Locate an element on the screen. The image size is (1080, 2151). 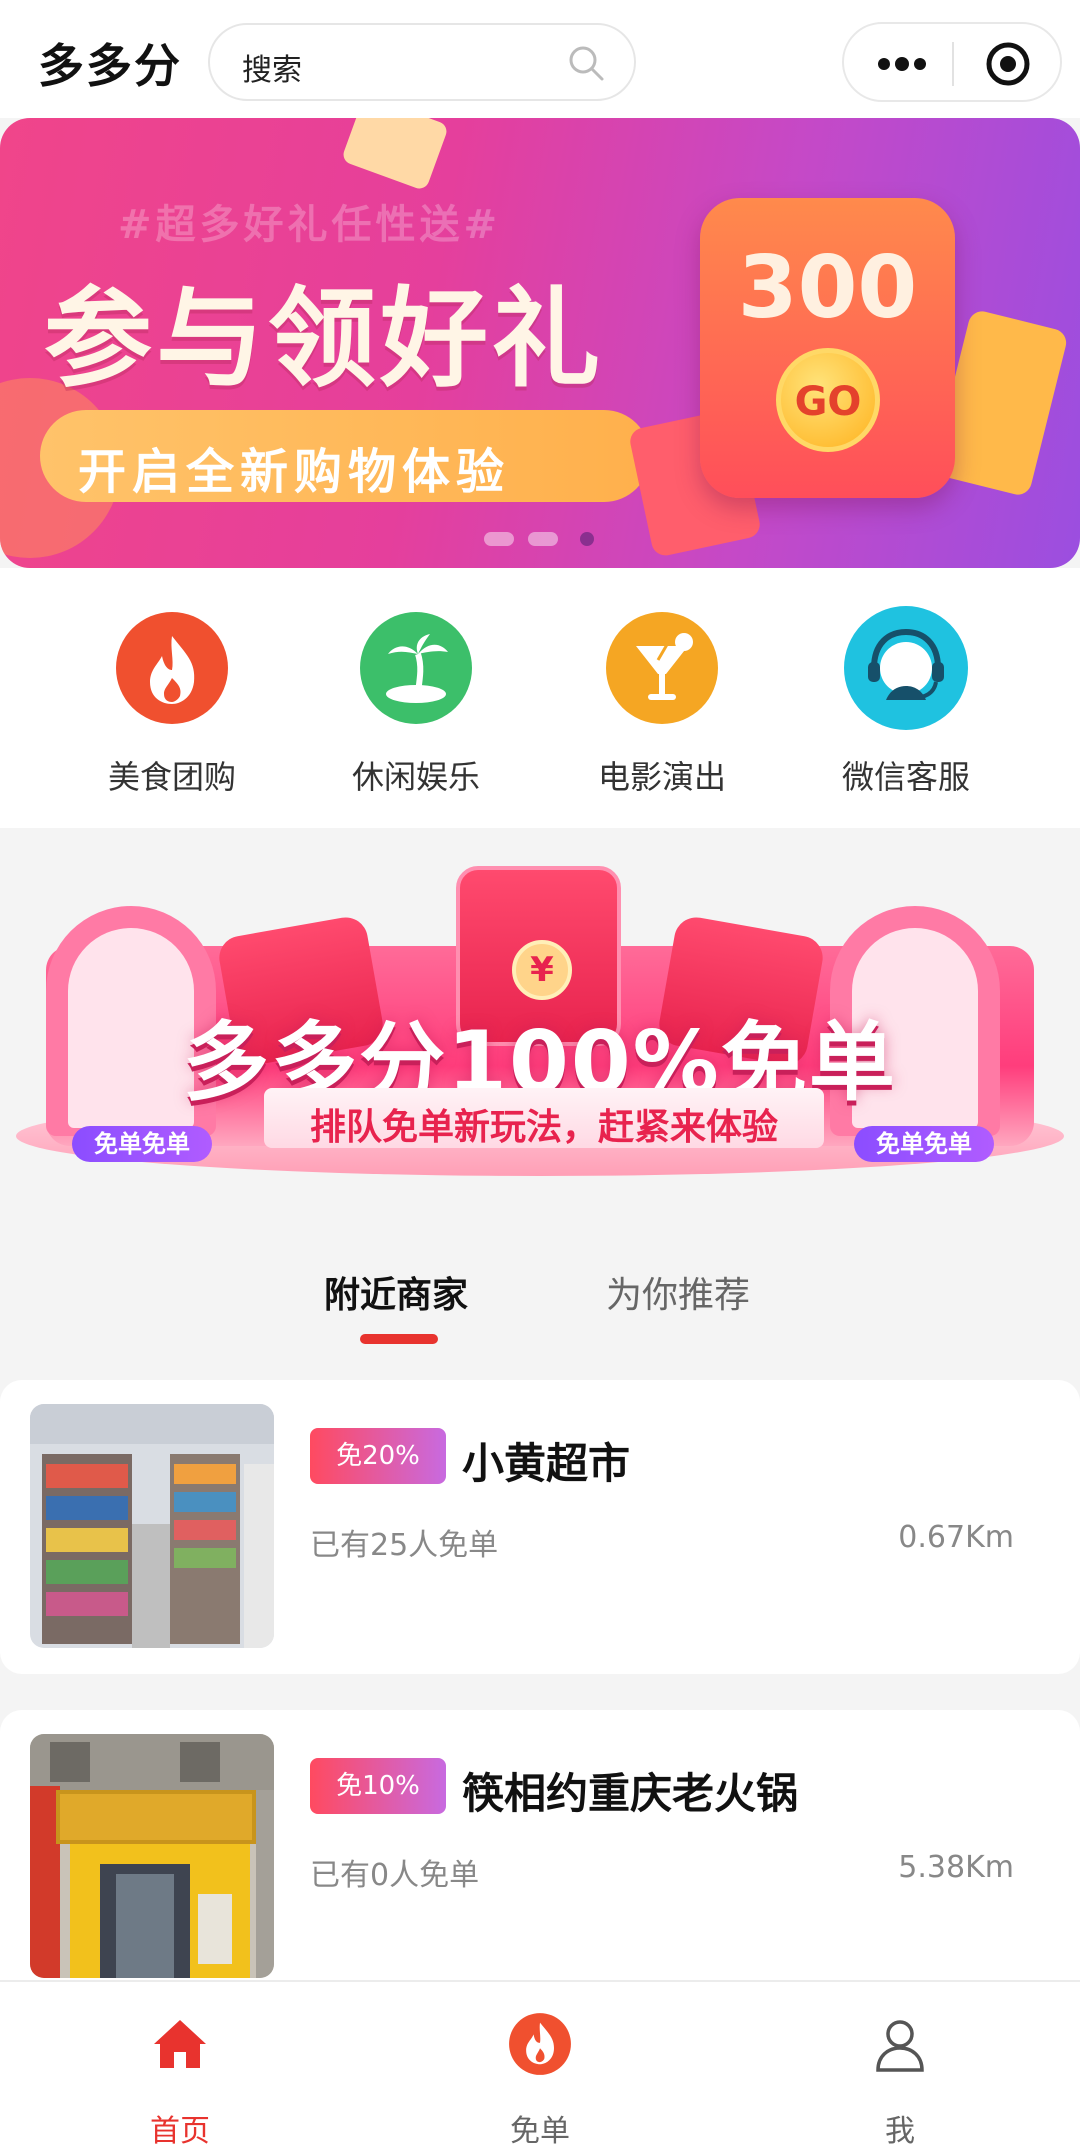
search-placeholder: 搜索 is located at coordinates (272, 70).